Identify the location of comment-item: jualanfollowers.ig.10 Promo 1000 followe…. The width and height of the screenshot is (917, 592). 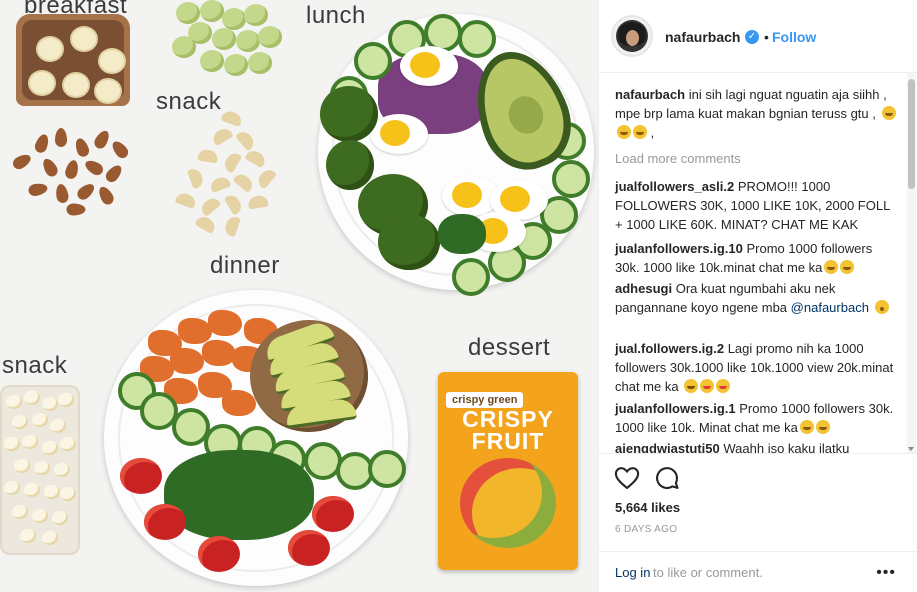
(756, 258).